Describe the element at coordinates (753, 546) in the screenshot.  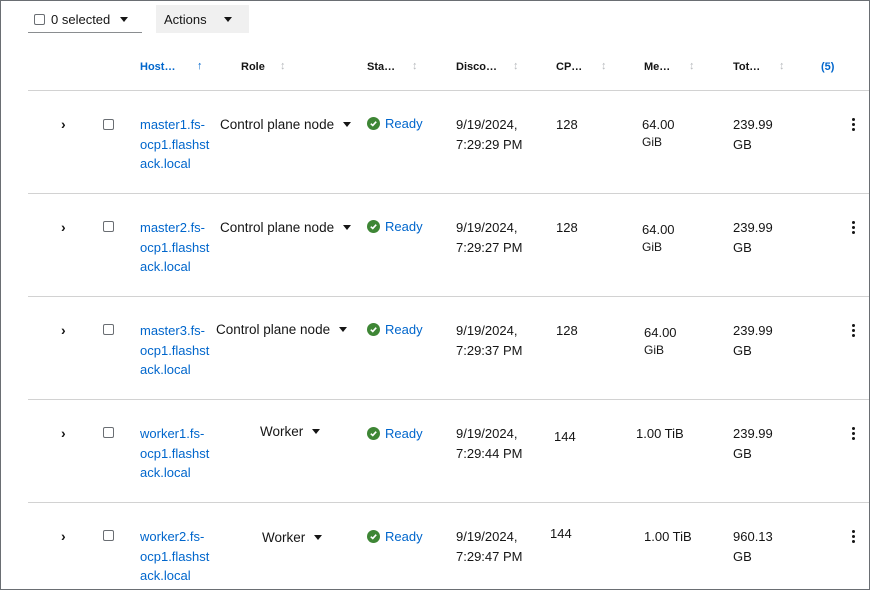
I see `total-storage: 960.13 GB` at that location.